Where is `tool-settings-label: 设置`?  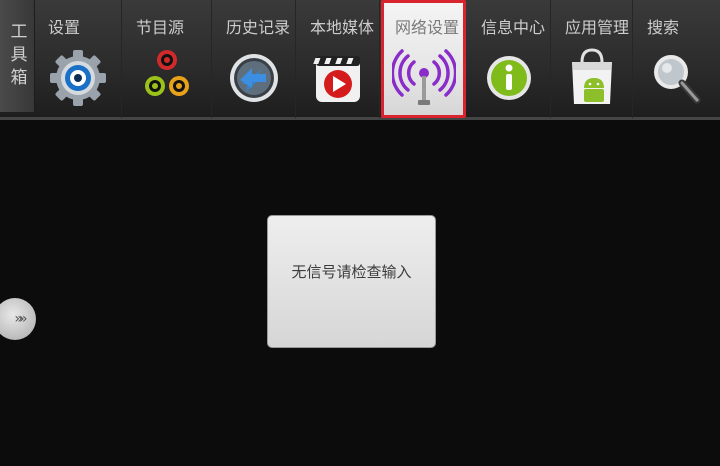
tool-settings-label: 设置 is located at coordinates (64, 27).